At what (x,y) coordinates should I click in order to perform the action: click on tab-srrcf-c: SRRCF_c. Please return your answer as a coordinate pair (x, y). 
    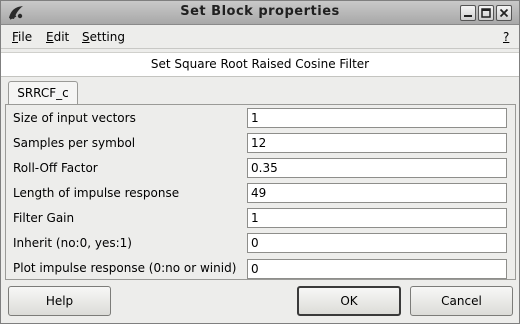
    Looking at the image, I should click on (43, 93).